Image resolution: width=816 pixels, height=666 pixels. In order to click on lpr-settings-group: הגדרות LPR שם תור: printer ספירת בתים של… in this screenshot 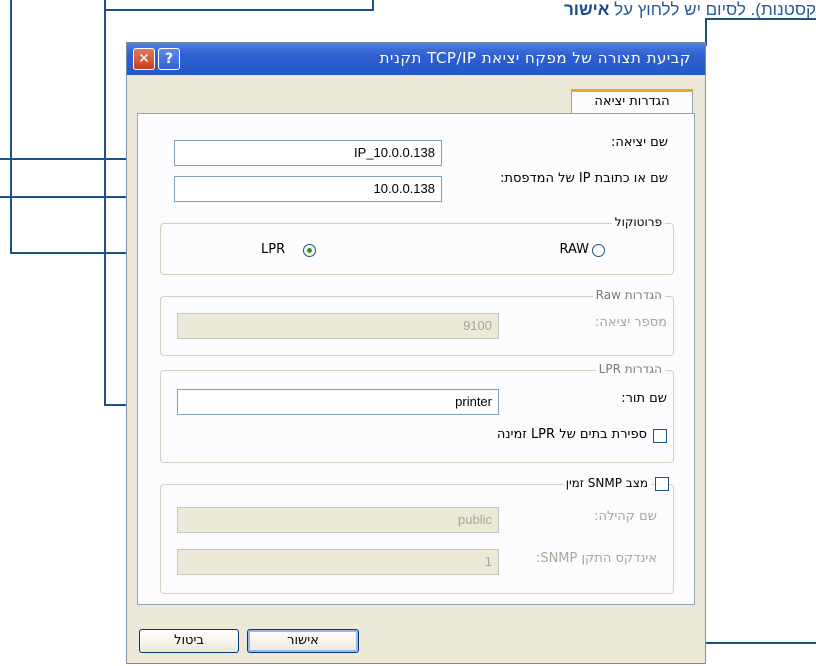, I will do `click(417, 412)`.